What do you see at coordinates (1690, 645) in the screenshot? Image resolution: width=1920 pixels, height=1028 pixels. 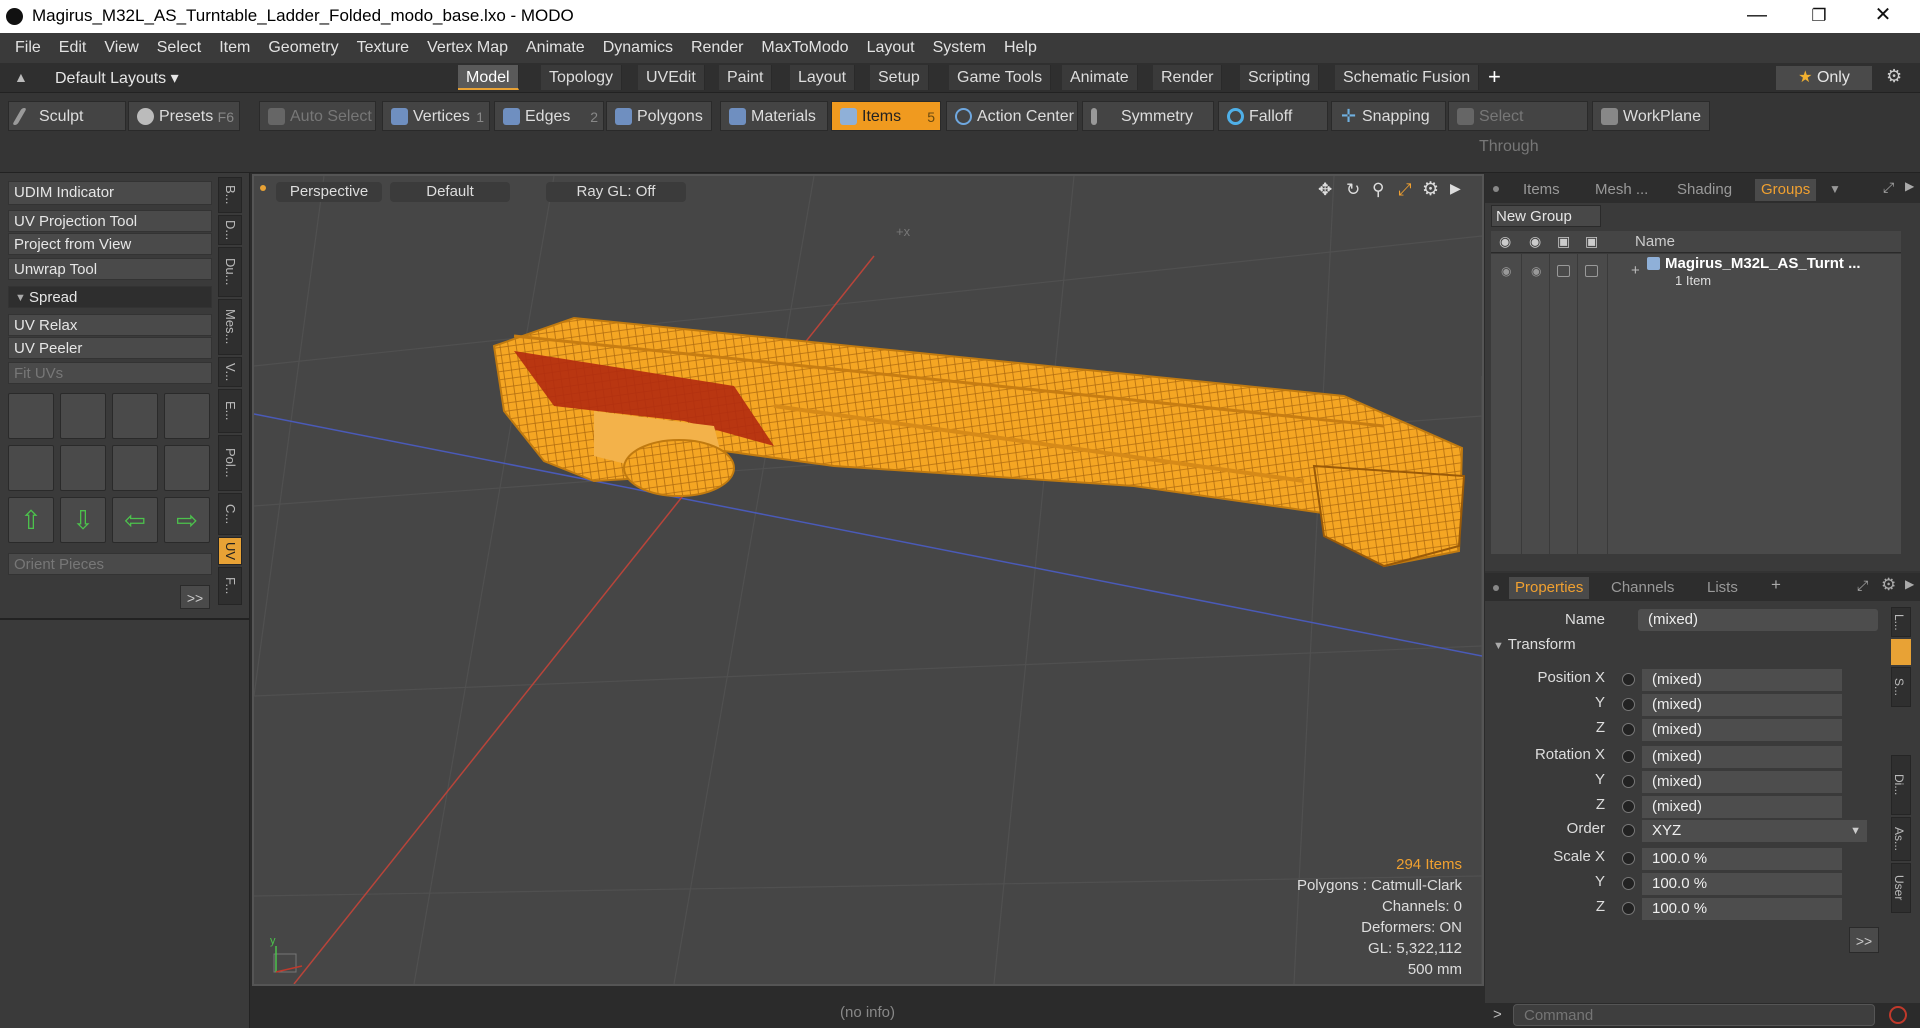 I see `transform-section-header: ▼ Transform` at bounding box center [1690, 645].